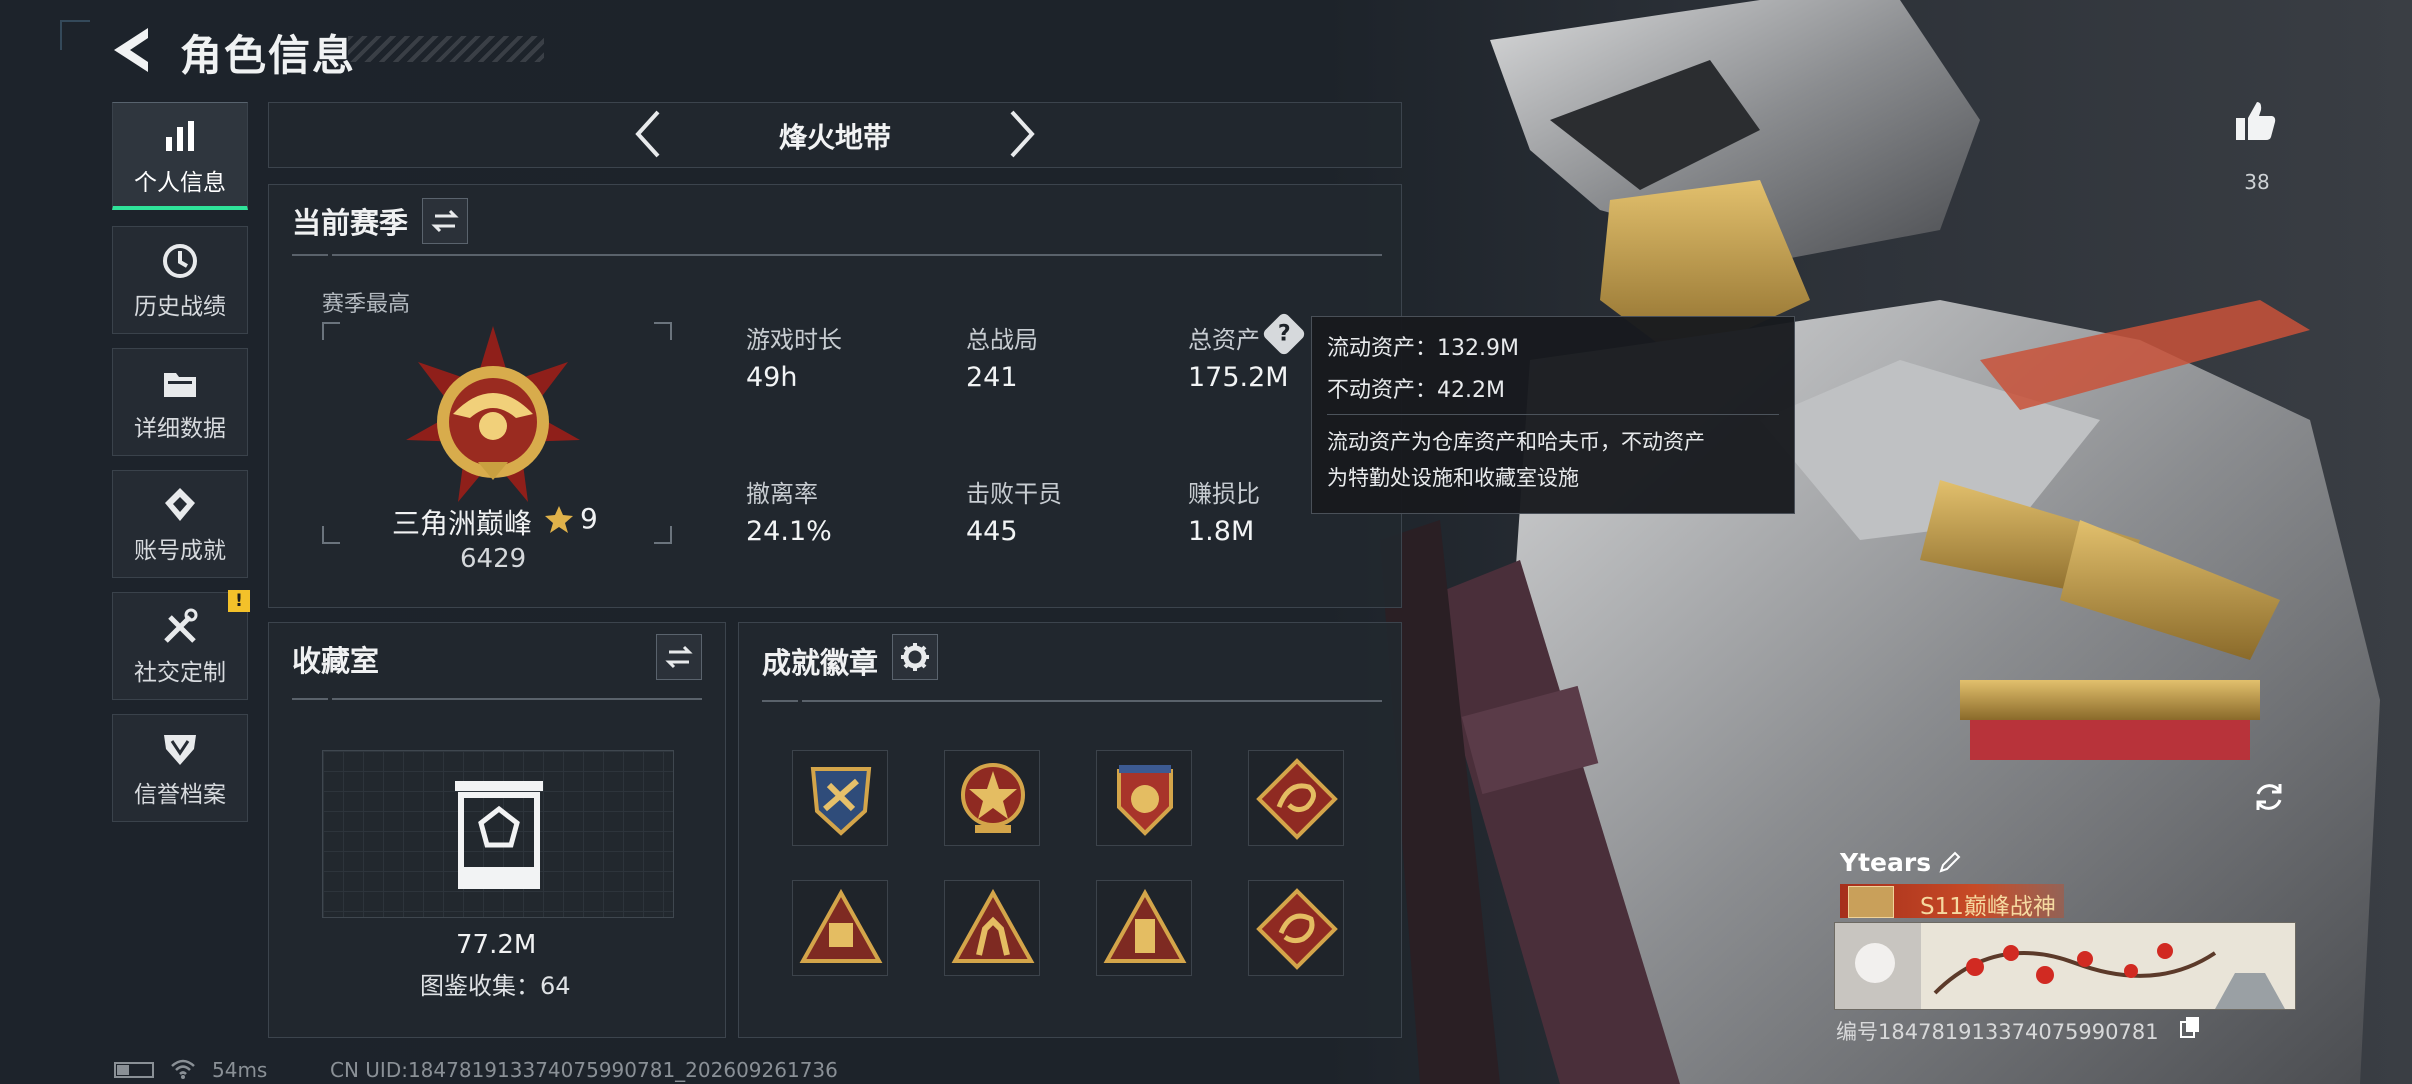  I want to click on back-arrow-icon, so click(131, 50).